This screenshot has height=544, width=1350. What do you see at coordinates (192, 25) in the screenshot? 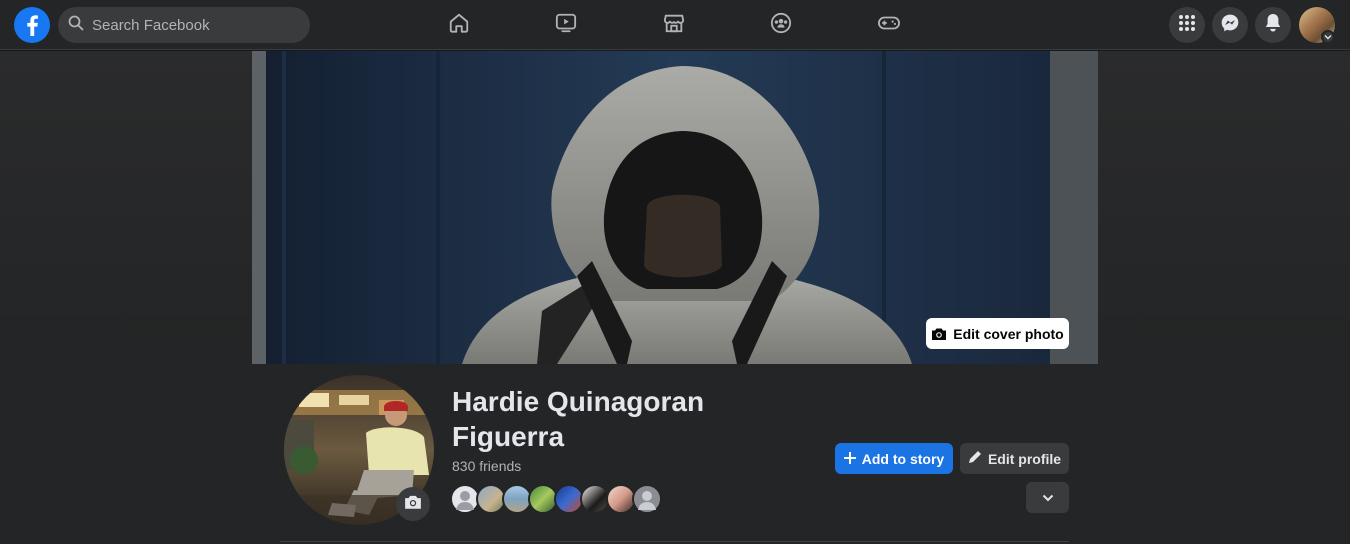
I see `search-input` at bounding box center [192, 25].